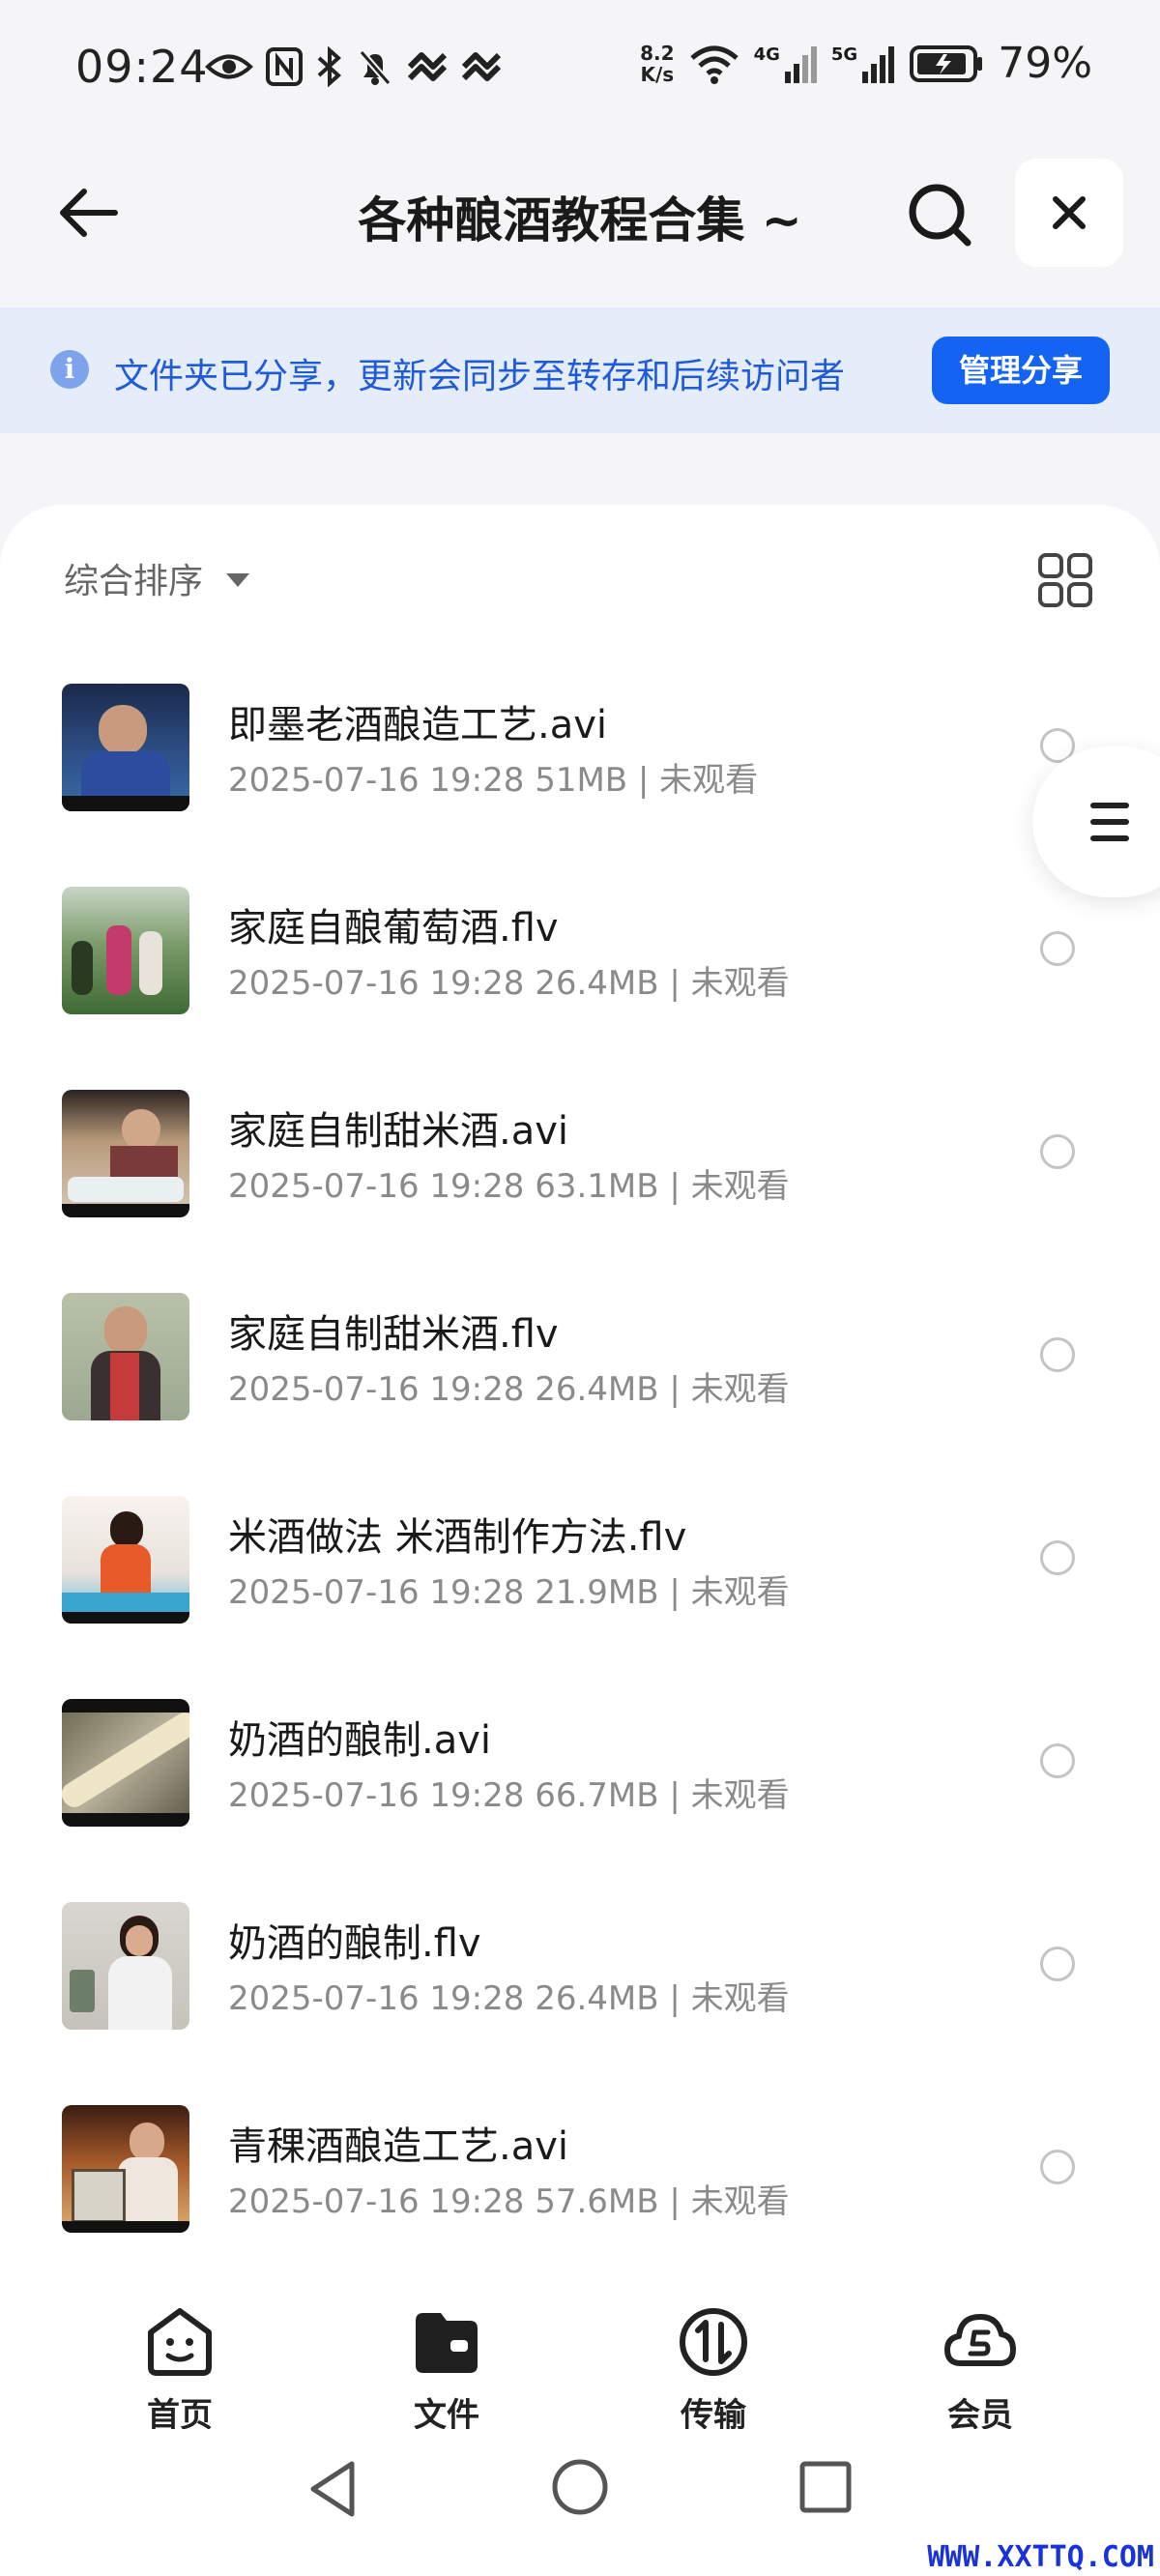 The width and height of the screenshot is (1160, 2576). I want to click on tab-home: 首页, so click(180, 2369).